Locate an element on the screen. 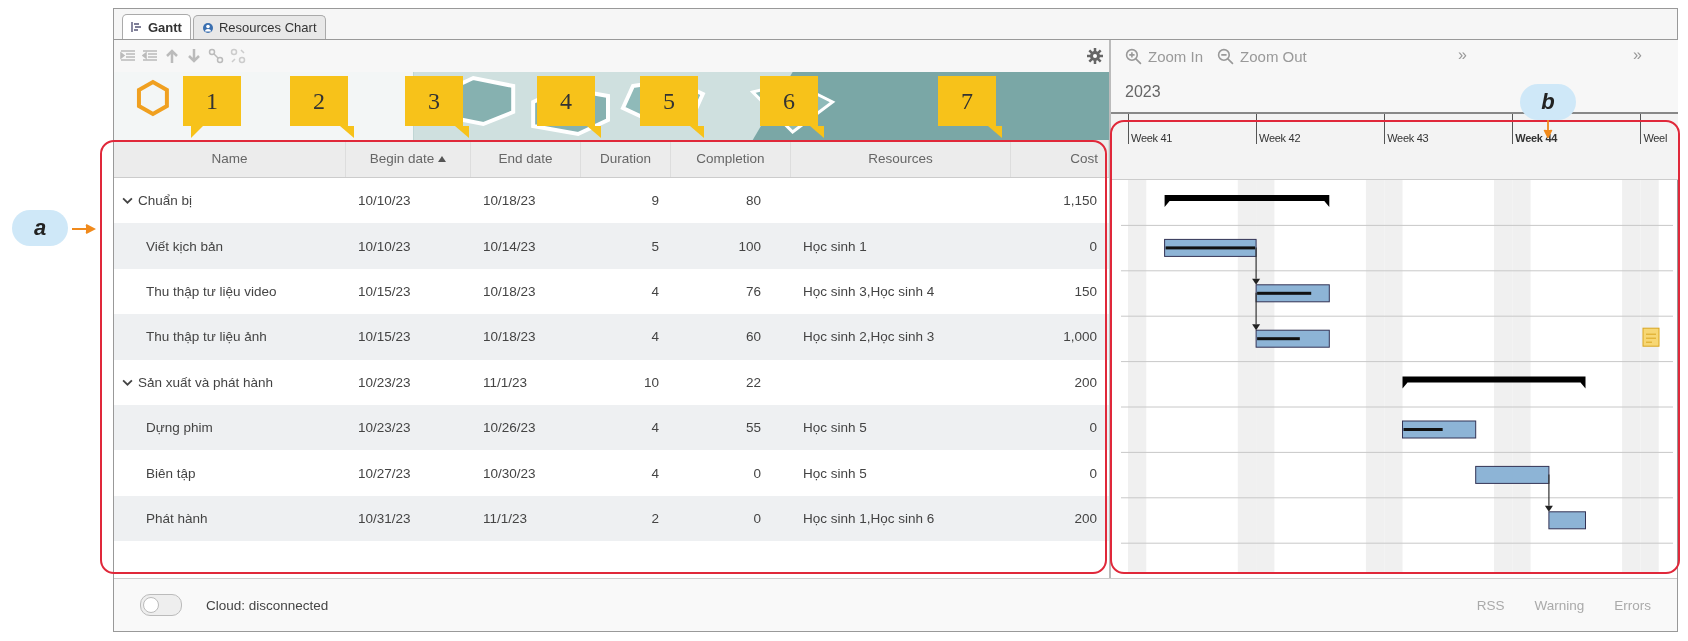  date-cell: 10/14/23 is located at coordinates (509, 246).